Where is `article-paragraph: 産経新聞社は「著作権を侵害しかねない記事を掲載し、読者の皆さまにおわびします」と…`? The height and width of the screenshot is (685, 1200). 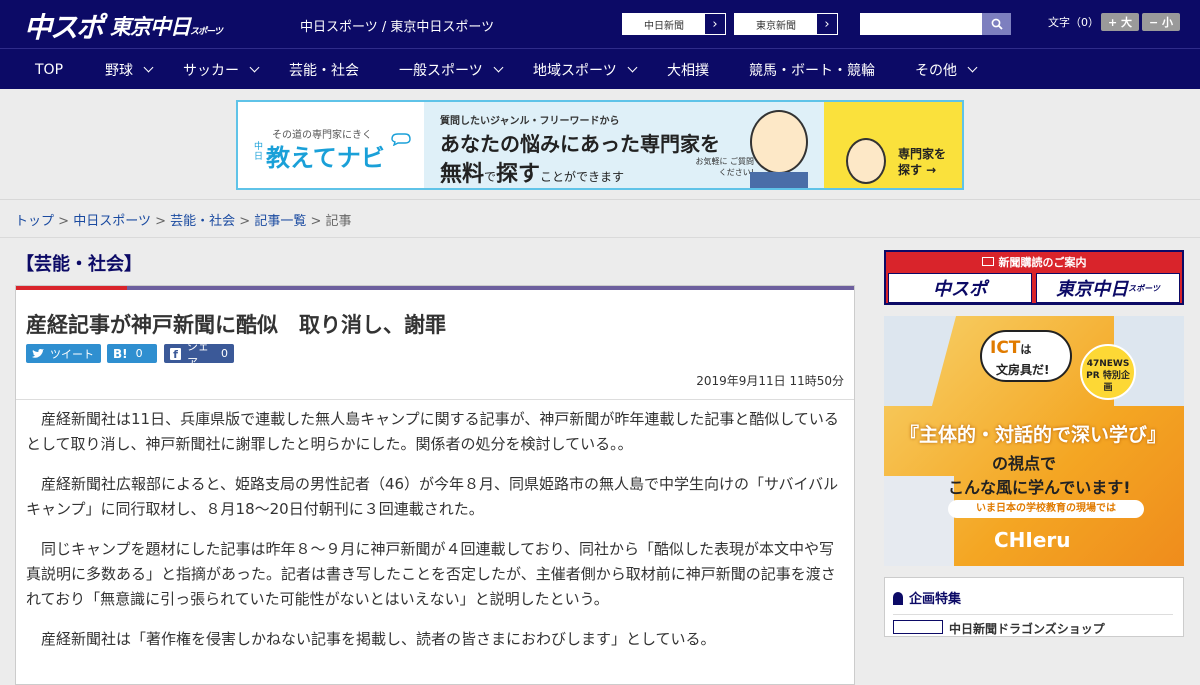
article-paragraph: 産経新聞社は「著作権を侵害しかねない記事を掲載し、読者の皆さまにおわびします」と… is located at coordinates (378, 639).